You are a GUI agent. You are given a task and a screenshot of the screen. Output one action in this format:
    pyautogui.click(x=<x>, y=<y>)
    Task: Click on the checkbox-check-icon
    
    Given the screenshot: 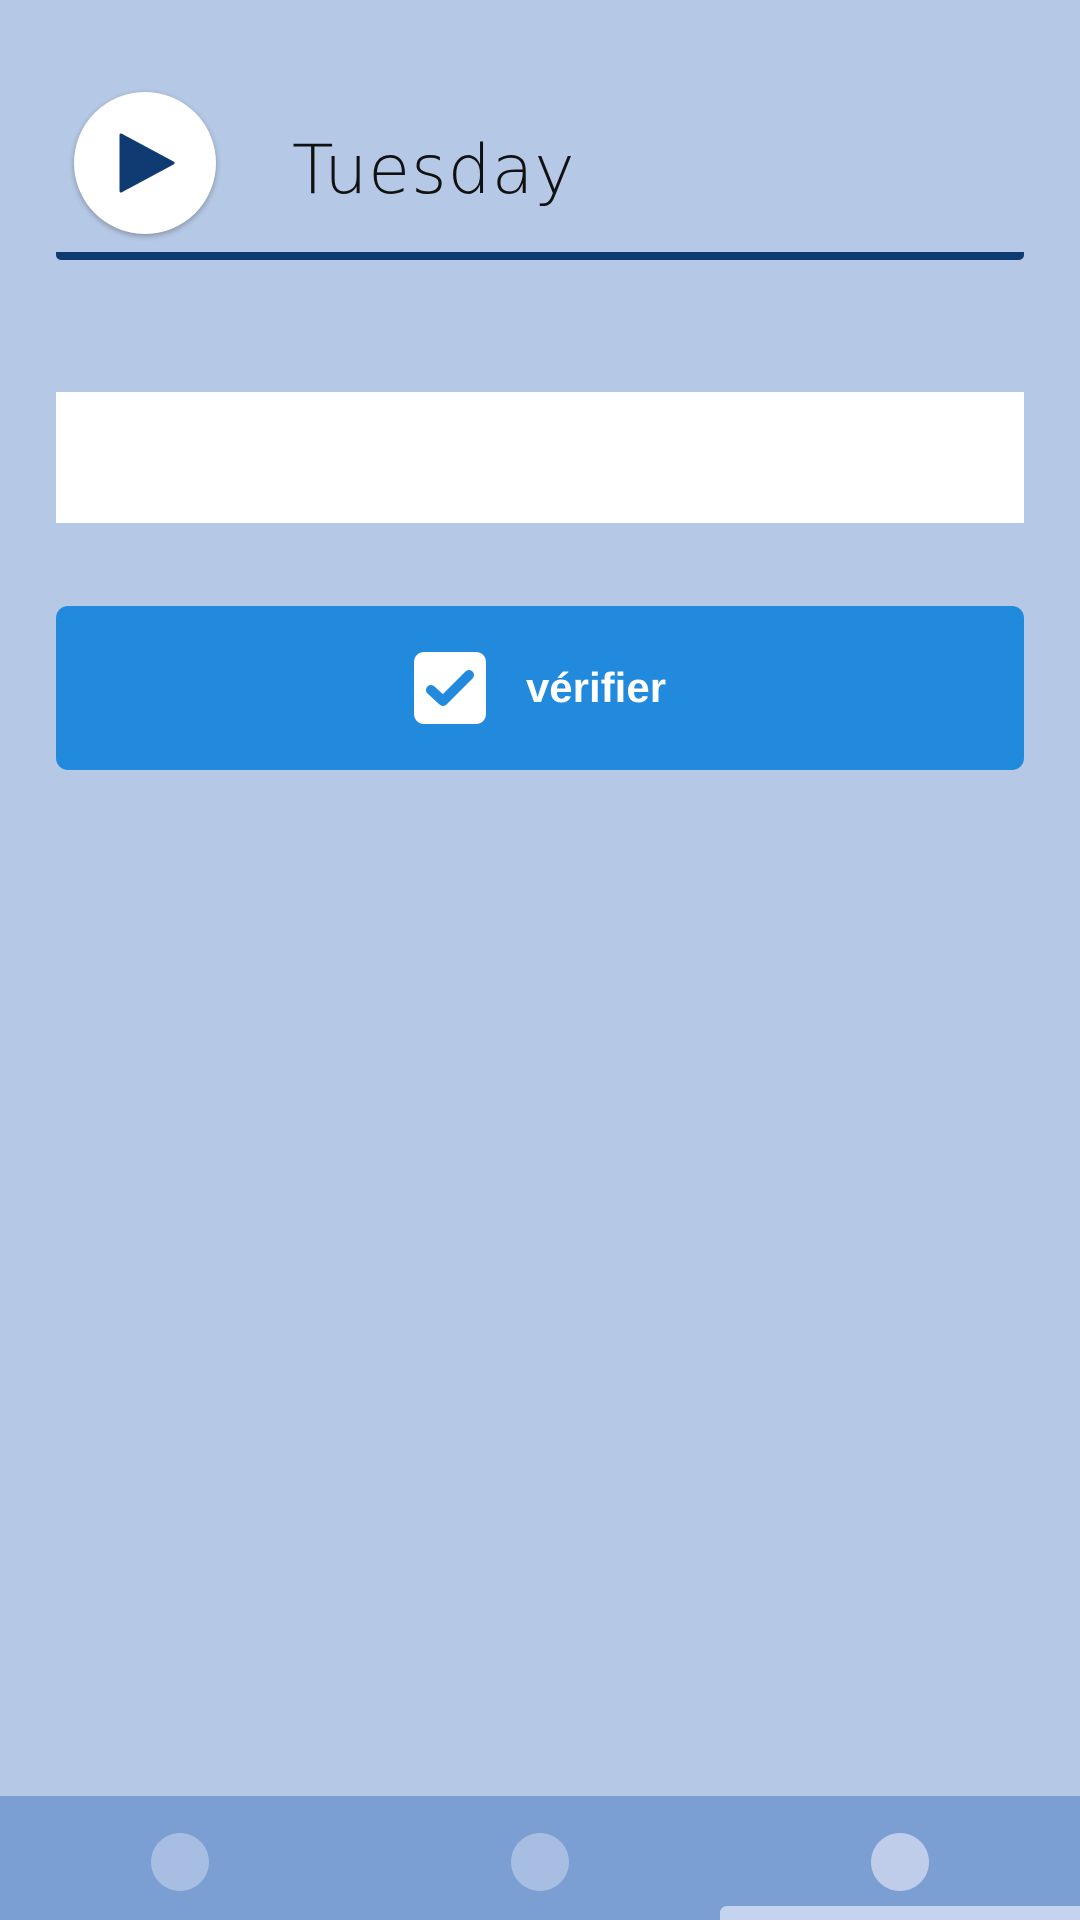 What is the action you would take?
    pyautogui.click(x=449, y=688)
    